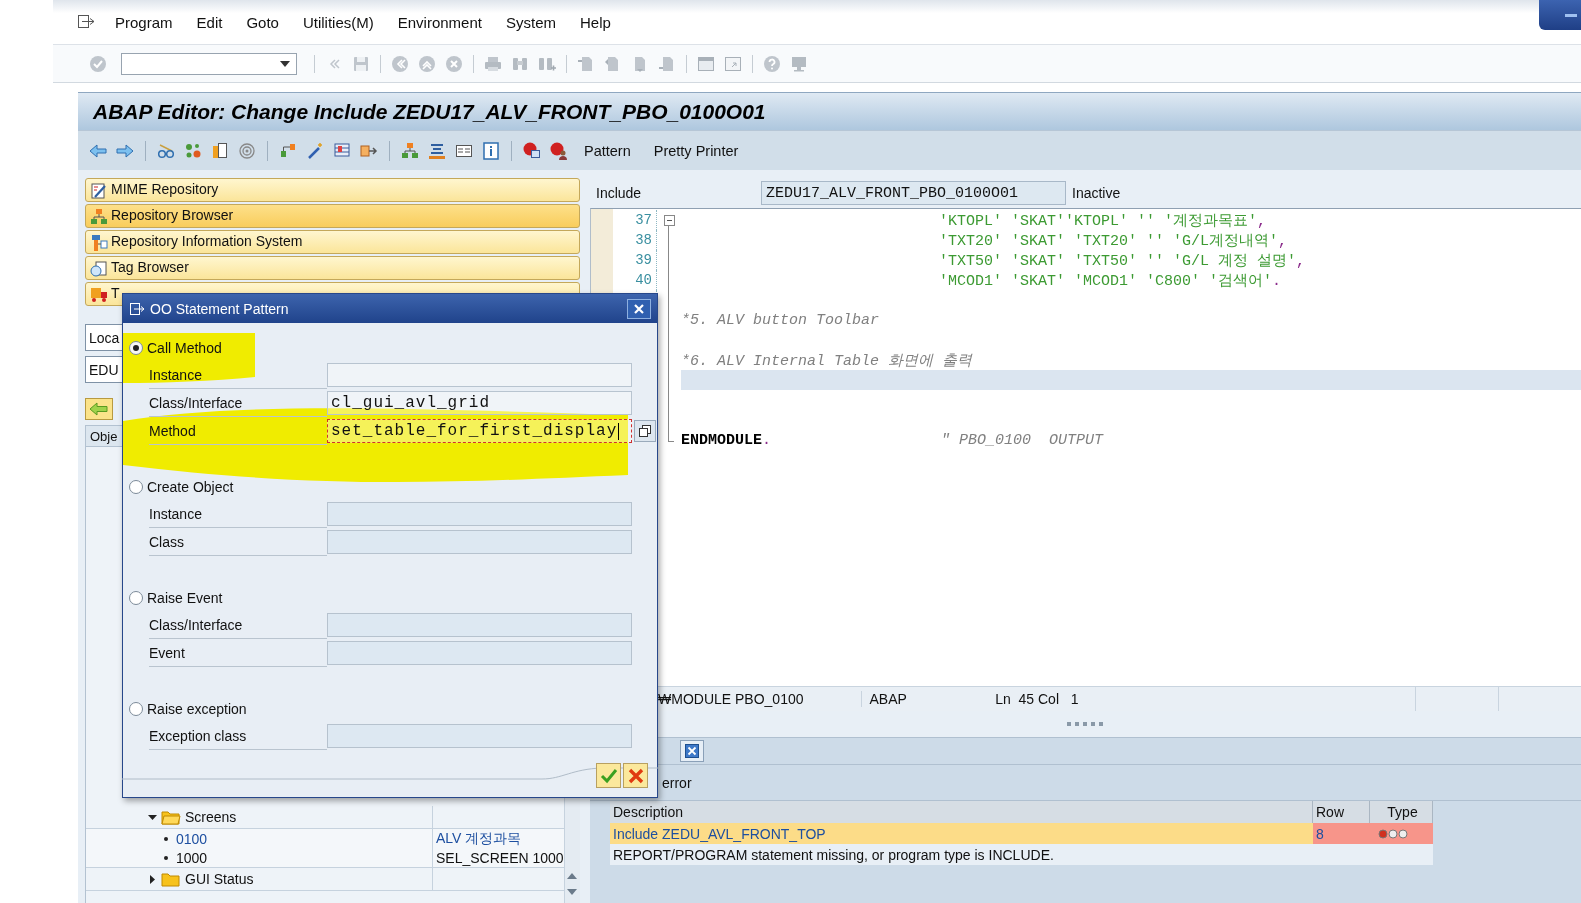 The image size is (1581, 903). Describe the element at coordinates (479, 403) in the screenshot. I see `input-field: cl_gui_avl_grid` at that location.